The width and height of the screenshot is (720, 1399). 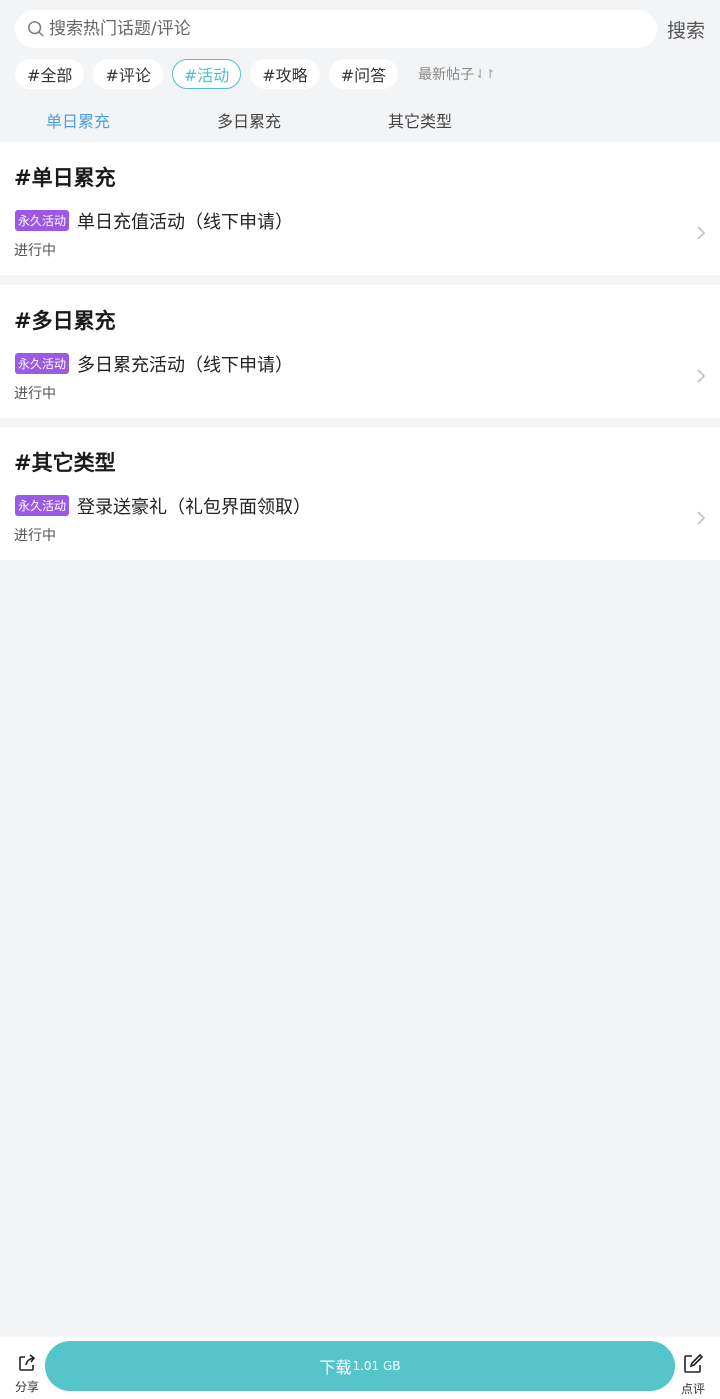 What do you see at coordinates (185, 222) in the screenshot?
I see `item-title: 单日充值活动（线下申请）` at bounding box center [185, 222].